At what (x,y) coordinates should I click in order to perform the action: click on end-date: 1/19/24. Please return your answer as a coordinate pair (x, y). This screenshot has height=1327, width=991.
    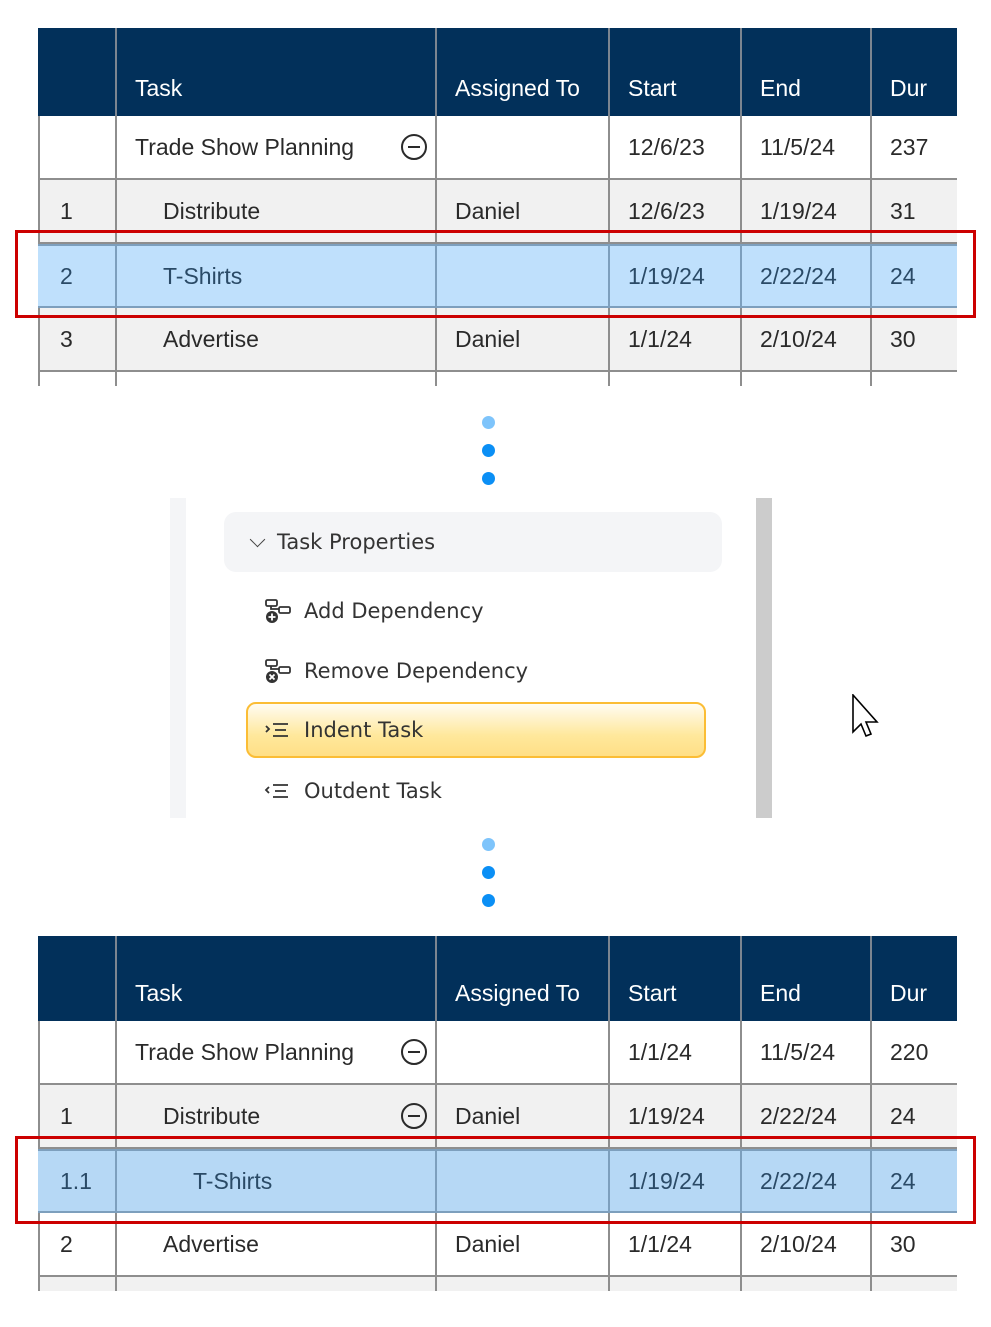
    Looking at the image, I should click on (807, 211).